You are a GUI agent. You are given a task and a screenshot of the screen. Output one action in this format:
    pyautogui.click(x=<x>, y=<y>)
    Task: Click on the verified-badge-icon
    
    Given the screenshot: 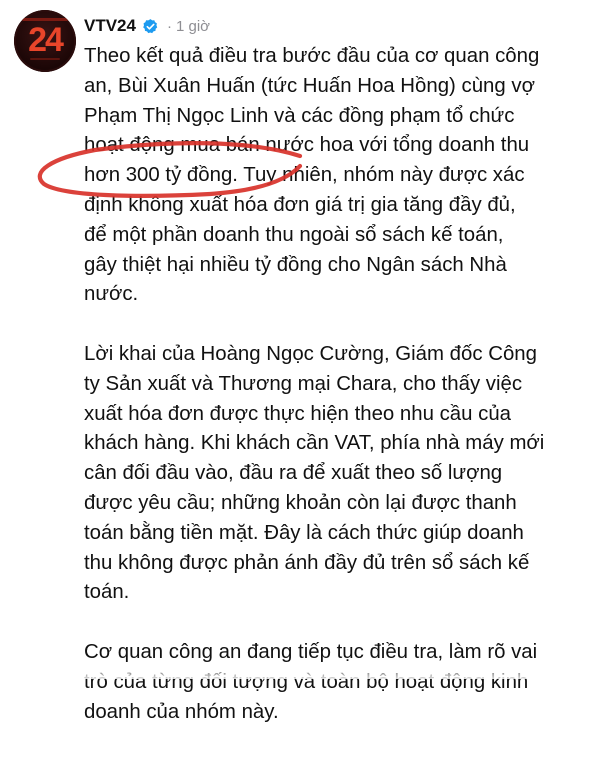 What is the action you would take?
    pyautogui.click(x=150, y=25)
    